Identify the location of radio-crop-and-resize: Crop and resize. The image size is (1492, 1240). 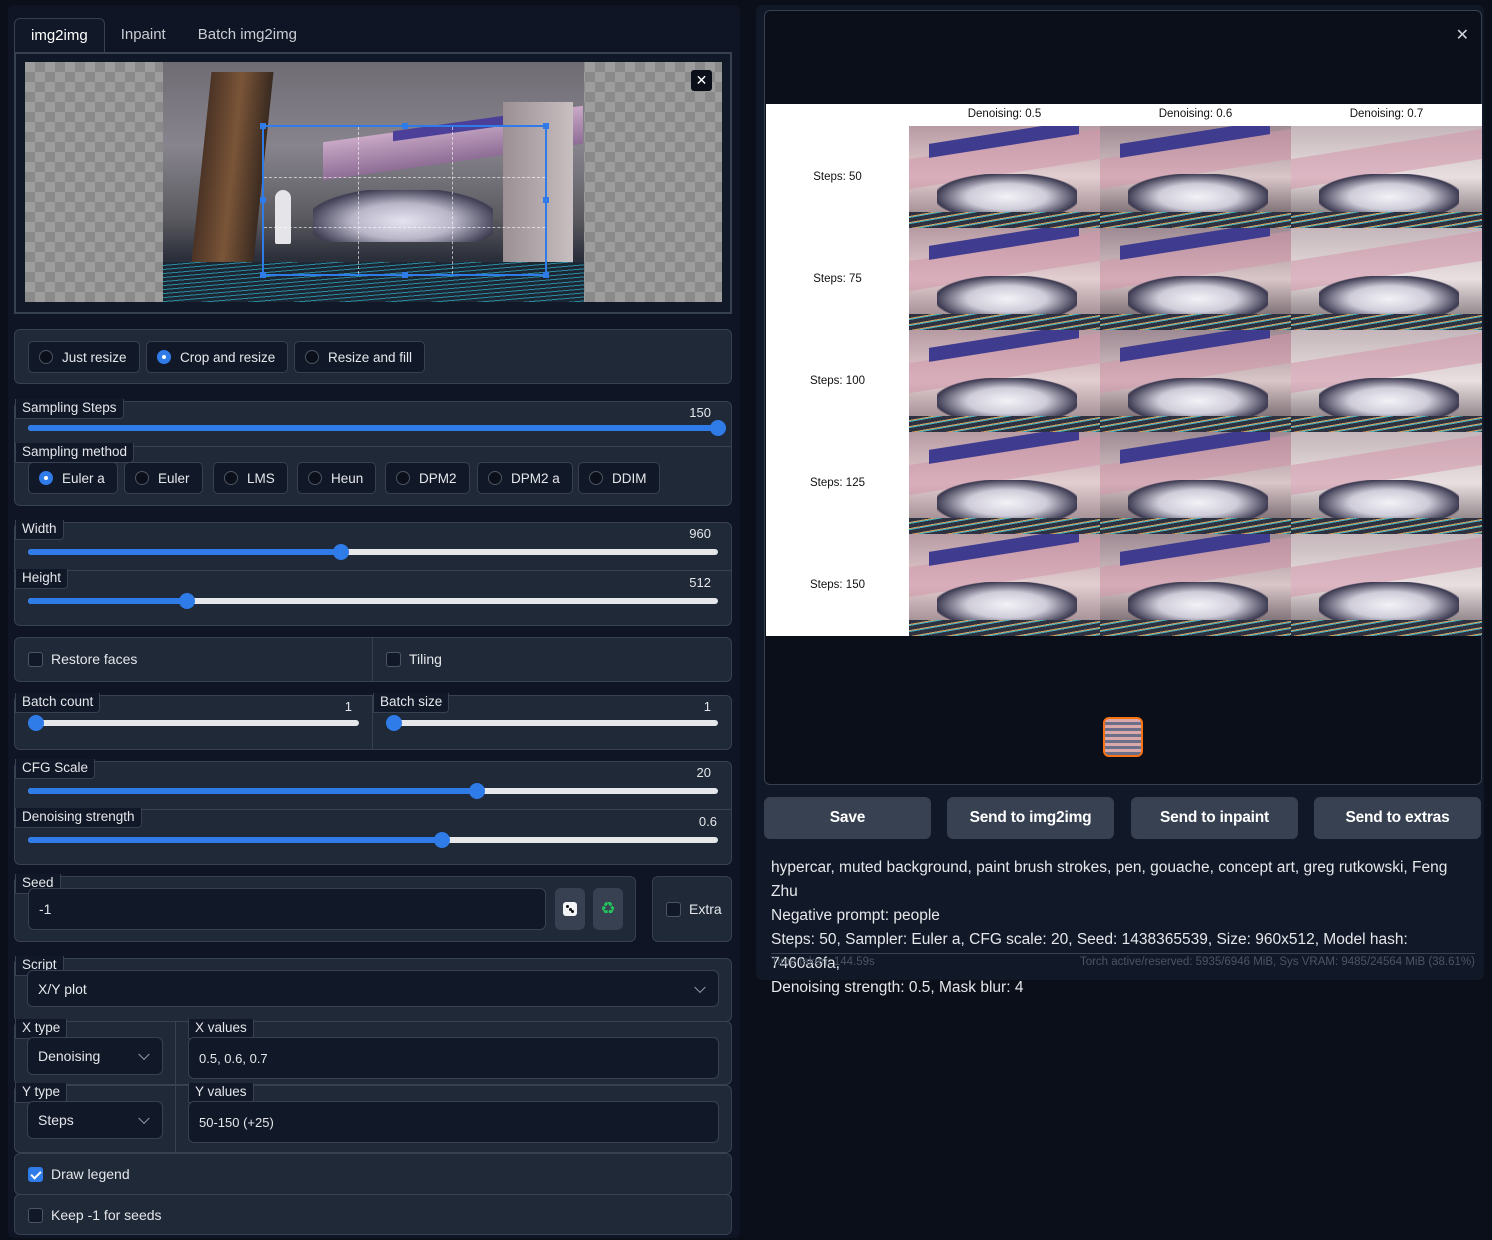
(217, 357).